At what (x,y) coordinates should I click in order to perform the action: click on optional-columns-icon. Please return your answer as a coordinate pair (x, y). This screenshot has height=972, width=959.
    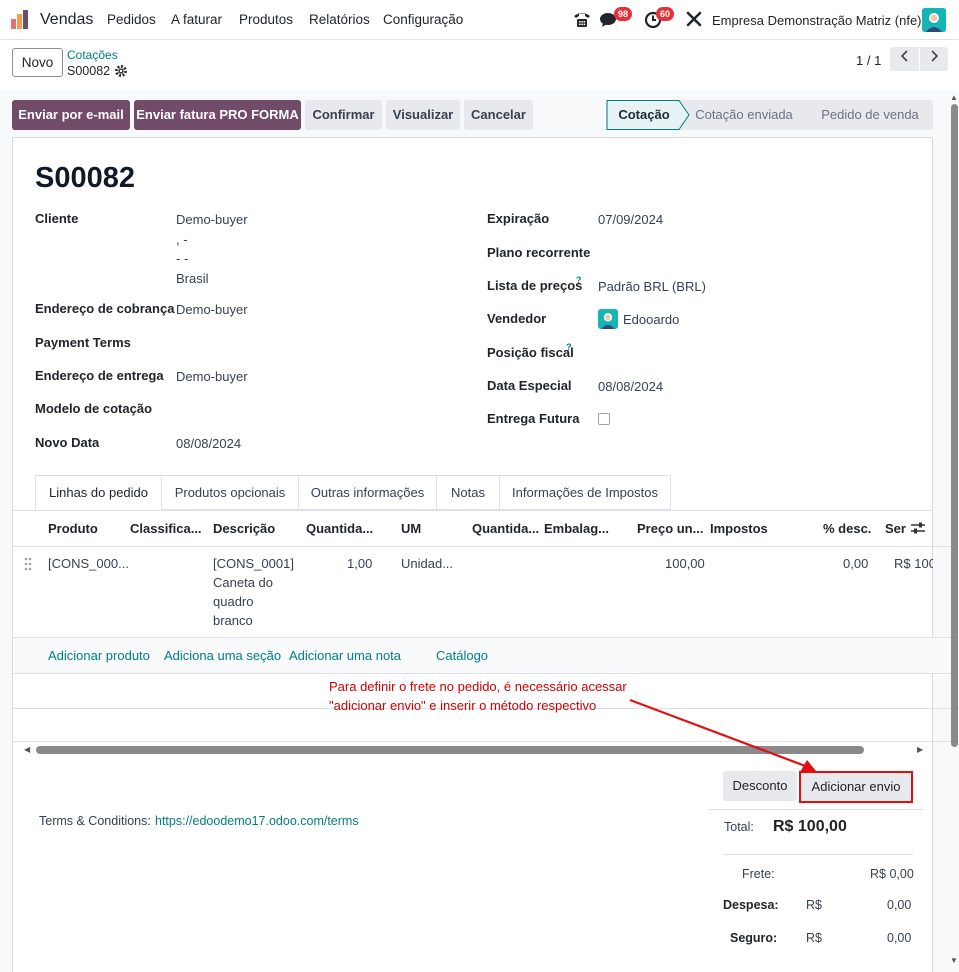
    Looking at the image, I should click on (918, 529).